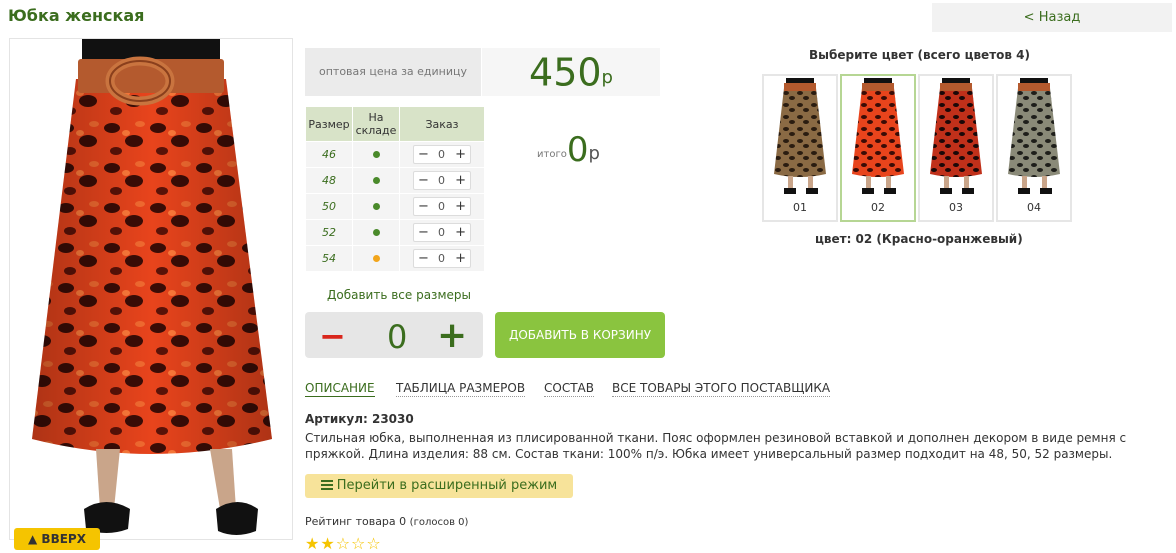  I want to click on total-currency: р, so click(594, 153).